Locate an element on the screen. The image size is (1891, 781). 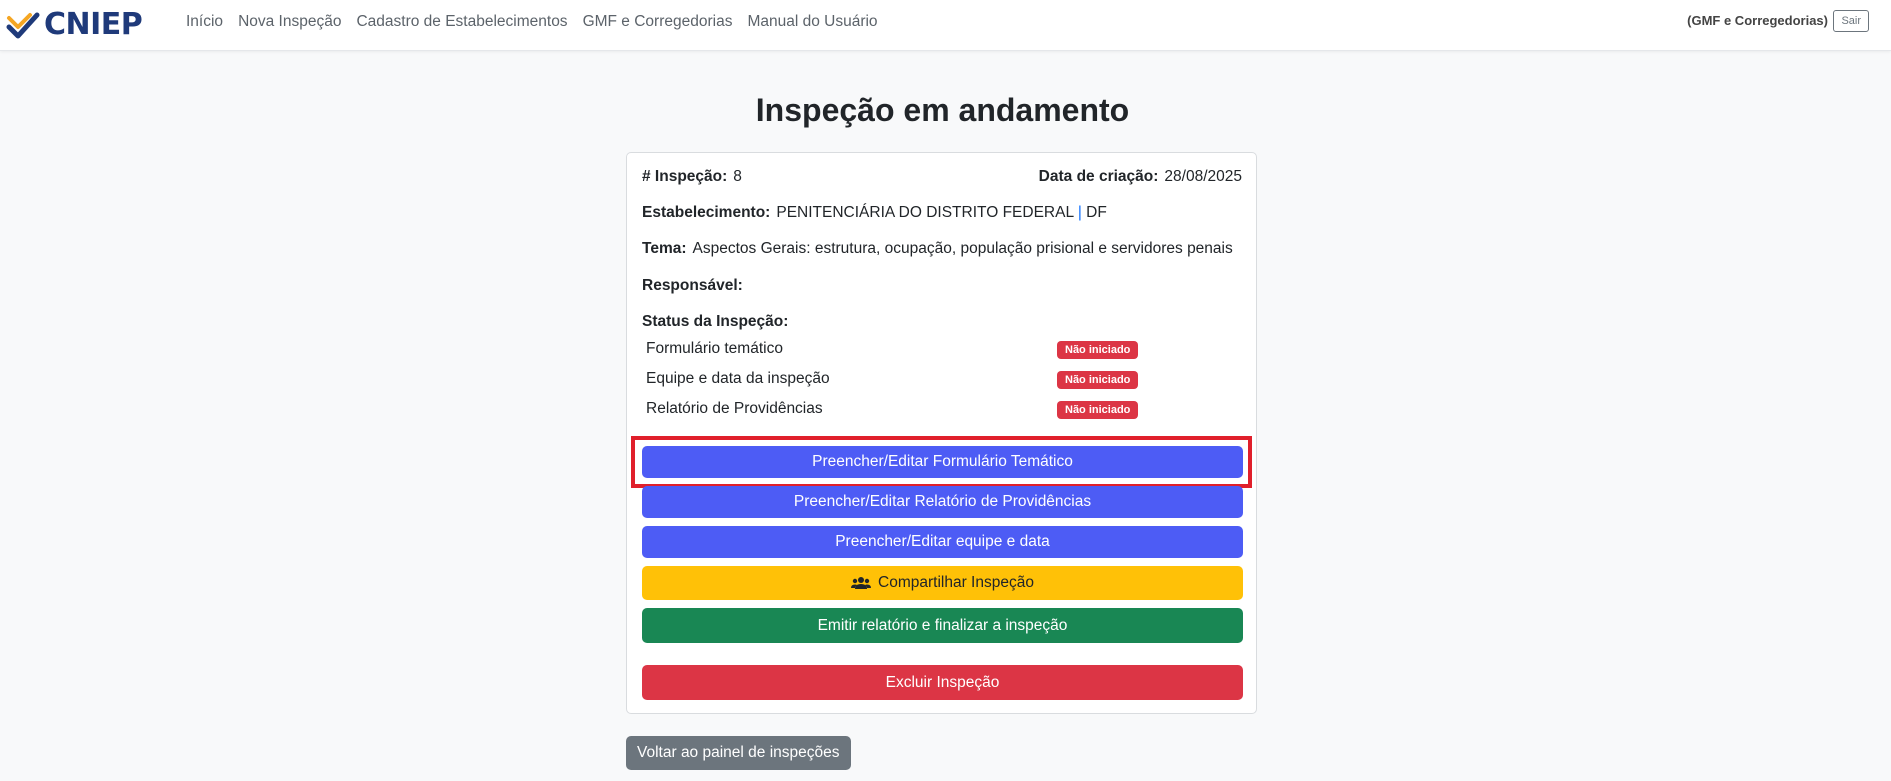
brand-logo: CNIEP is located at coordinates (74, 24).